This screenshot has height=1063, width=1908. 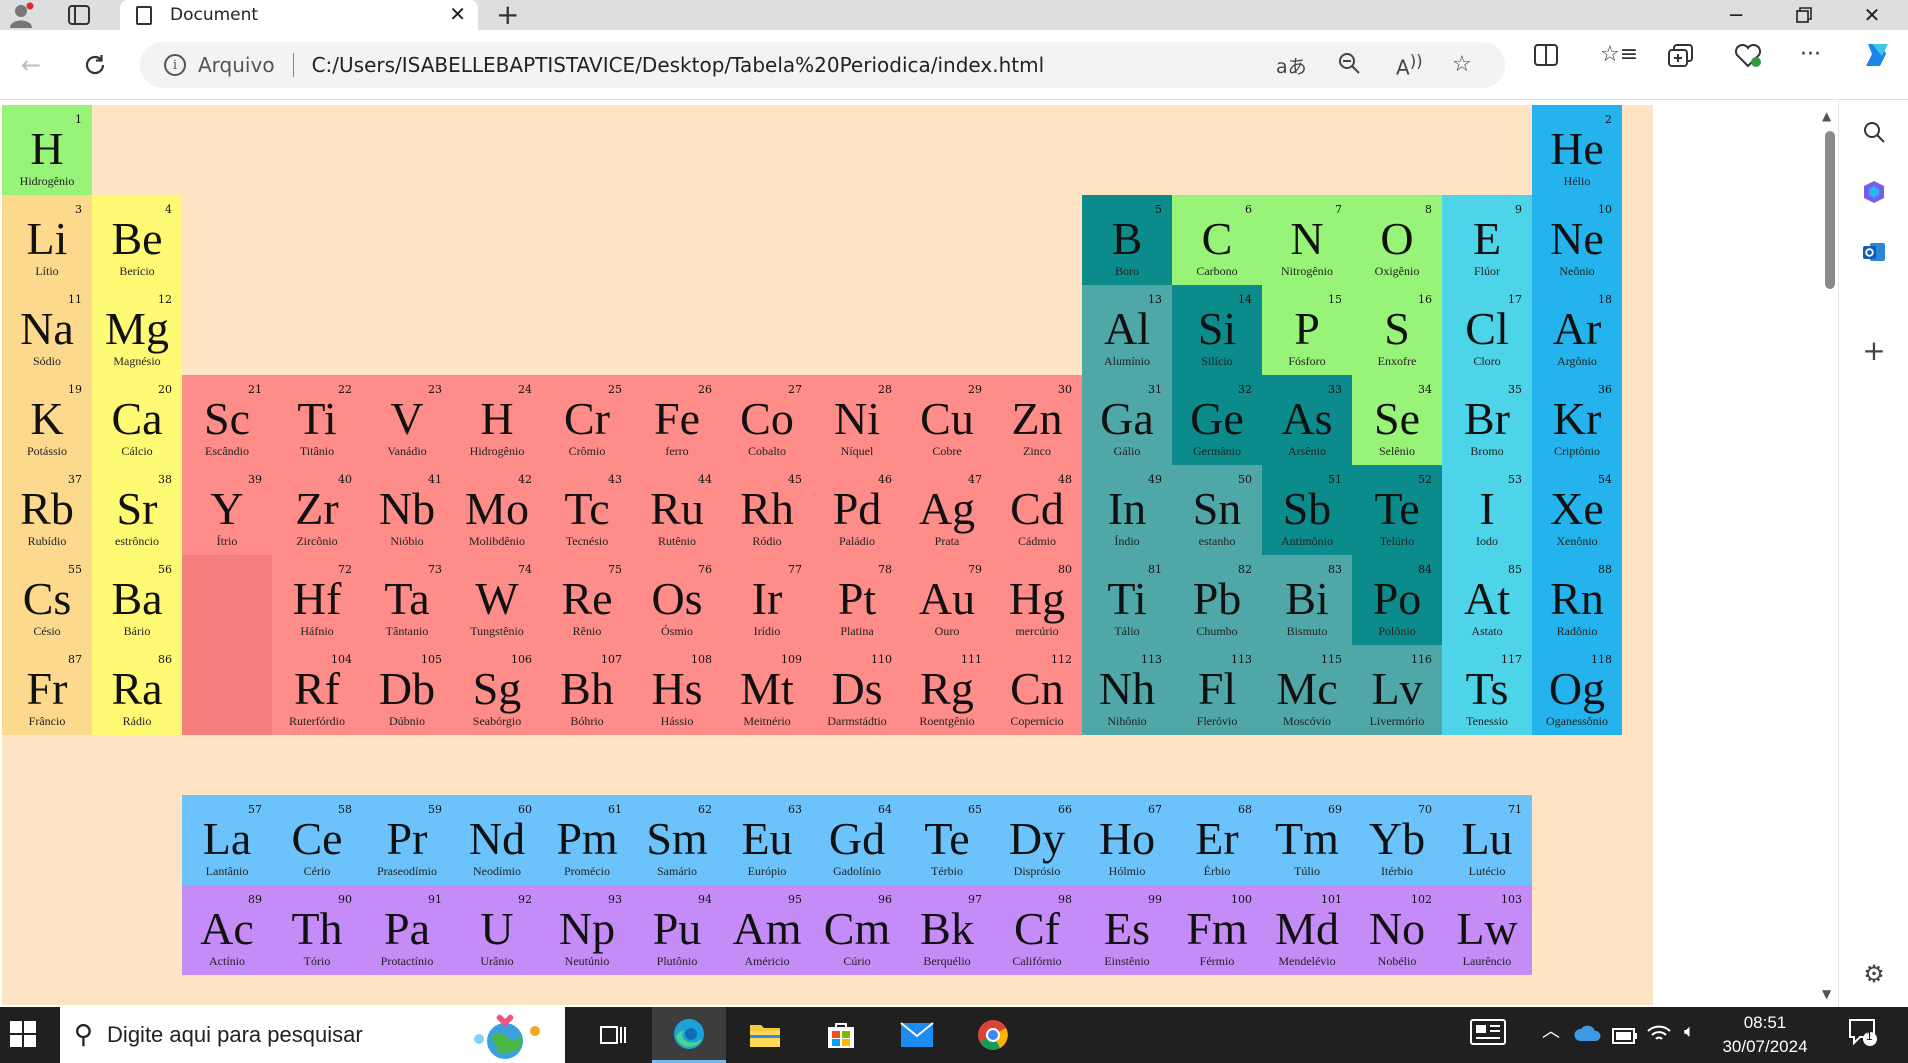 What do you see at coordinates (1625, 1037) in the screenshot?
I see `battery-icon` at bounding box center [1625, 1037].